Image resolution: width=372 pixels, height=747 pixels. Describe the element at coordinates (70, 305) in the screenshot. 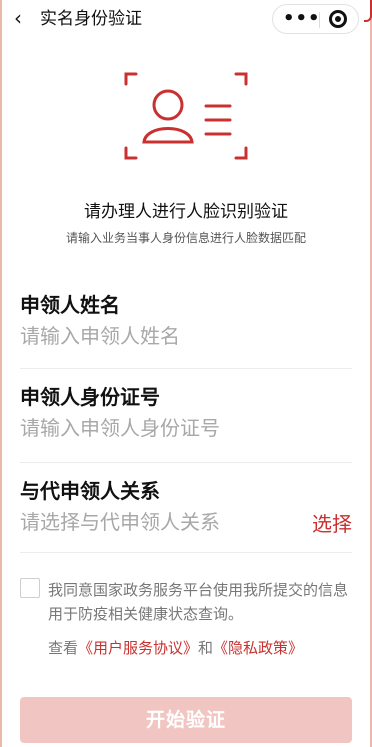

I see `applicant-name-label: 申领人姓名` at that location.